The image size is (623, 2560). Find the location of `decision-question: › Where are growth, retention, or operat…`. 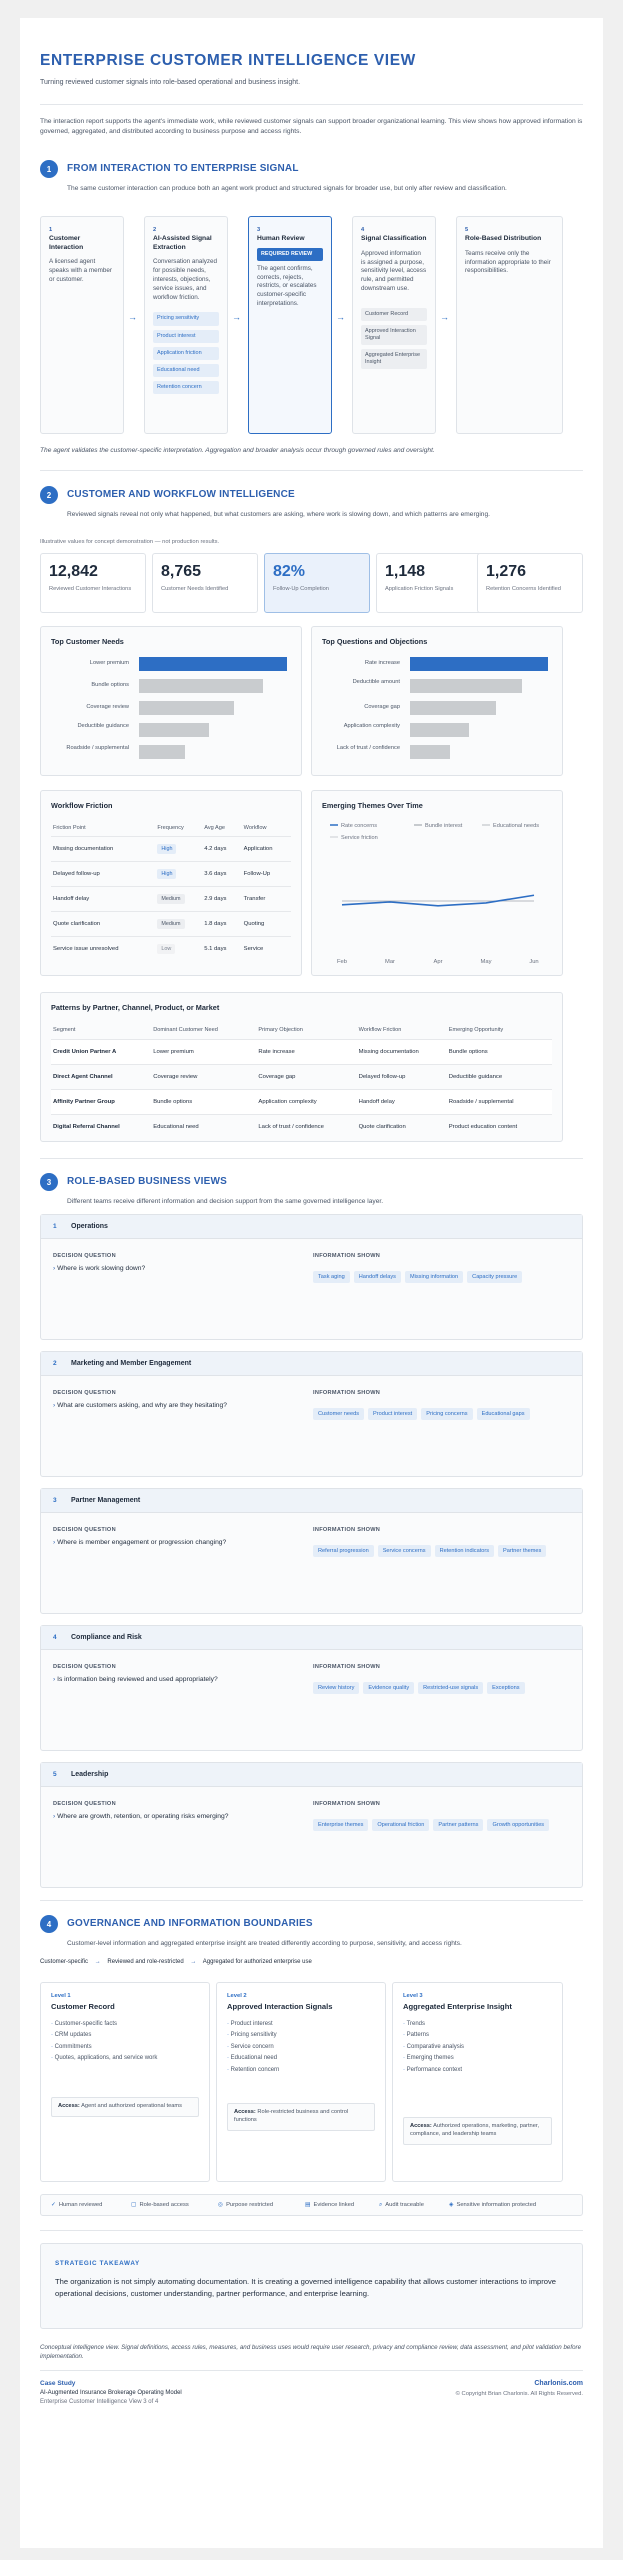

decision-question: › Where are growth, retention, or operat… is located at coordinates (140, 1816).